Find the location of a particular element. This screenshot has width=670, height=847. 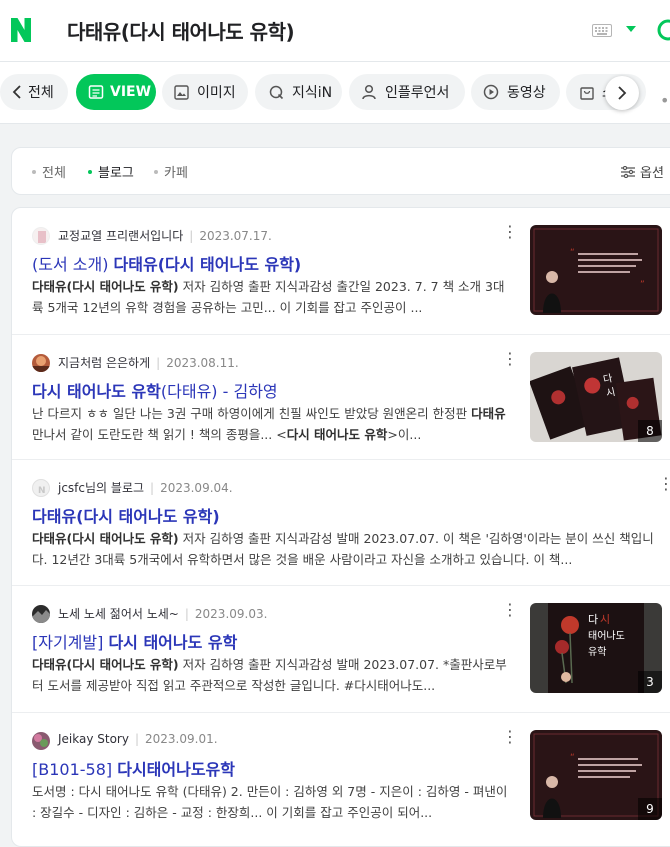

image-count-badge: 8 is located at coordinates (650, 431).